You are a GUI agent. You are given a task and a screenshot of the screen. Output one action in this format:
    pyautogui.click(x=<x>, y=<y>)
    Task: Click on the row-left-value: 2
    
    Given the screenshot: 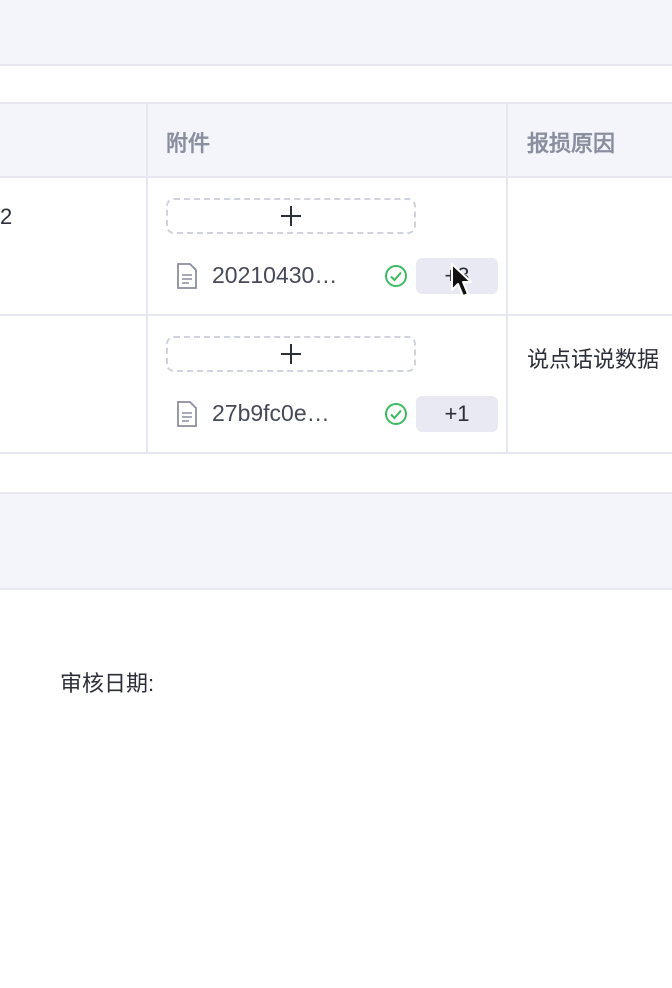 What is the action you would take?
    pyautogui.click(x=6, y=216)
    